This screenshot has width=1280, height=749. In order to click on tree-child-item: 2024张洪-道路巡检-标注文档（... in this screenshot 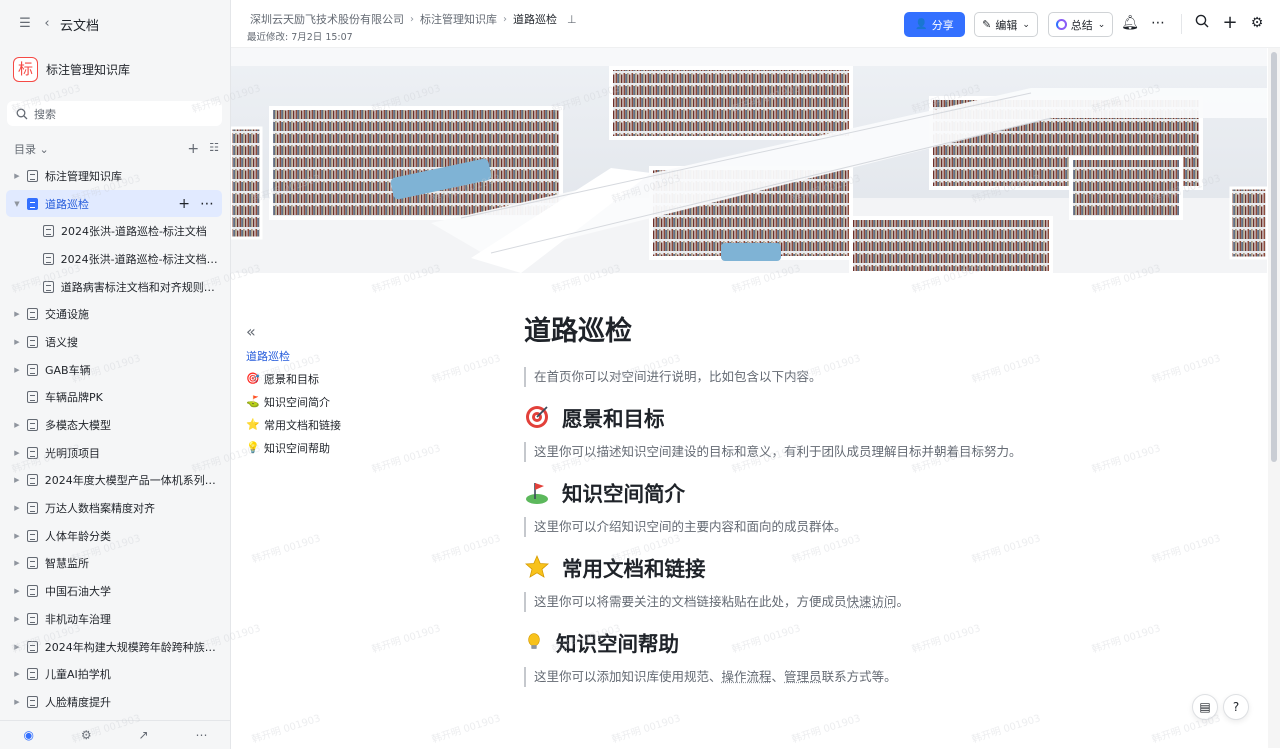, I will do `click(114, 259)`.